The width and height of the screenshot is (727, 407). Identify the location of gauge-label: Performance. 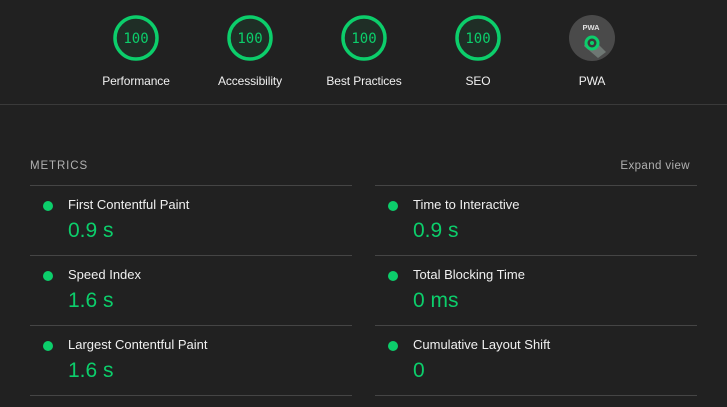
(136, 81).